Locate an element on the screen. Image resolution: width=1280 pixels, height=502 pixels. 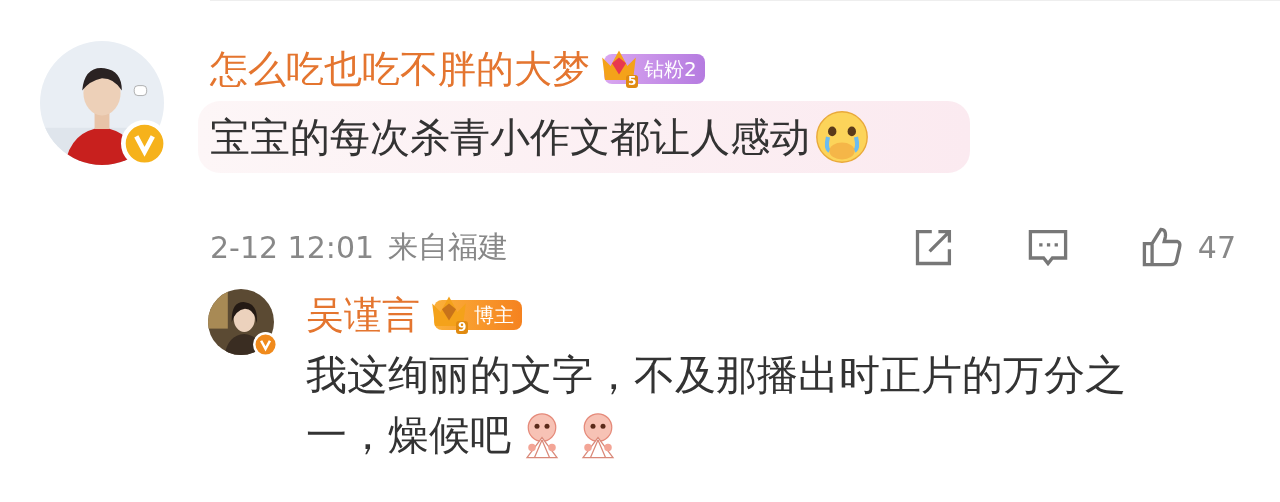
comment-time: 2-12 12:01 is located at coordinates (292, 247).